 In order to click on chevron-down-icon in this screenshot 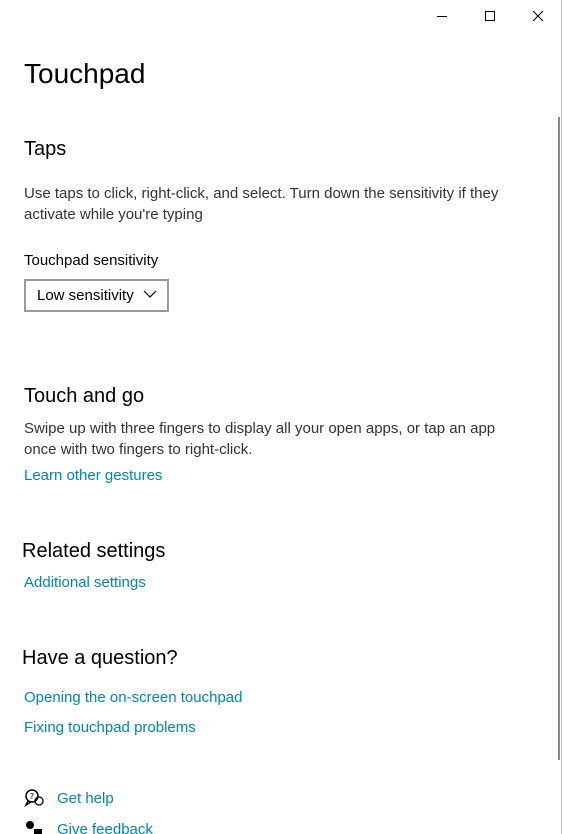, I will do `click(150, 294)`.